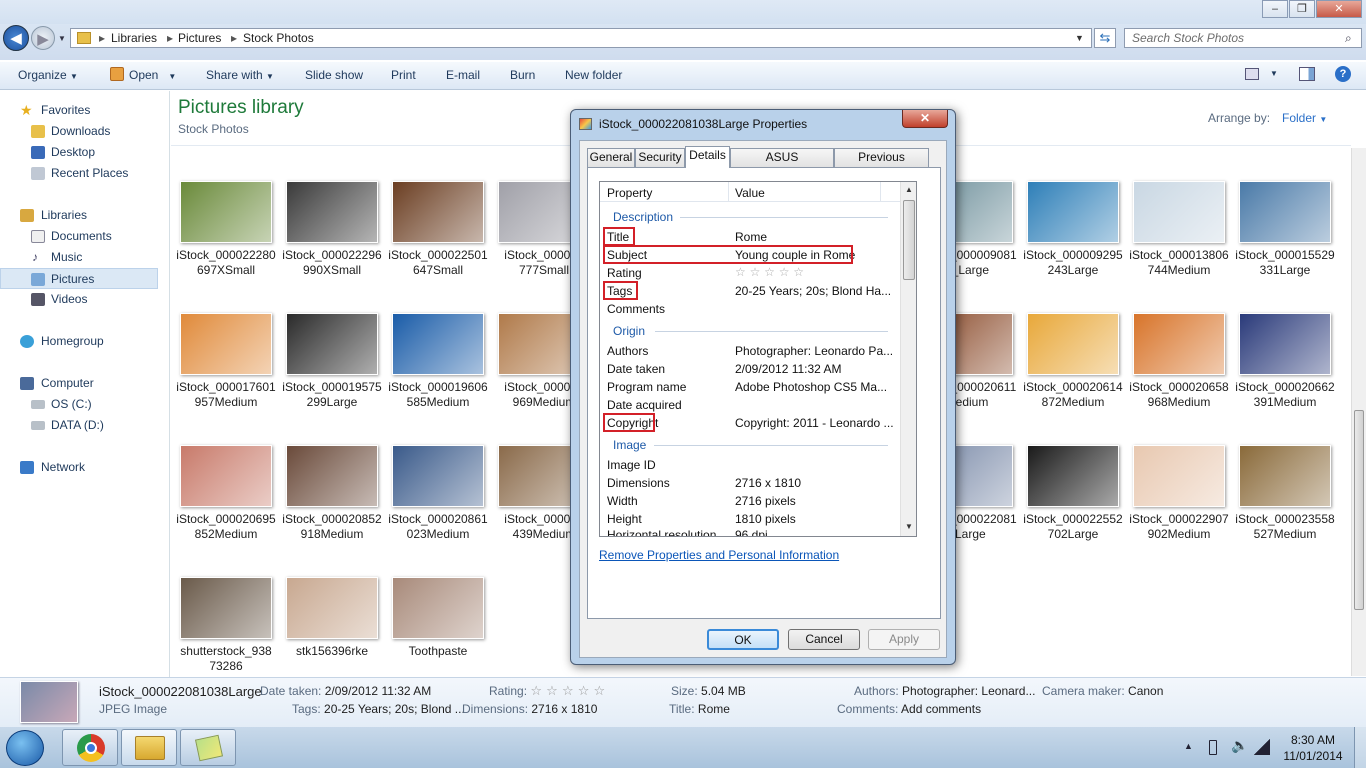 This screenshot has width=1366, height=768. I want to click on file-item-label: iStock_000020614 872Medium, so click(1073, 395).